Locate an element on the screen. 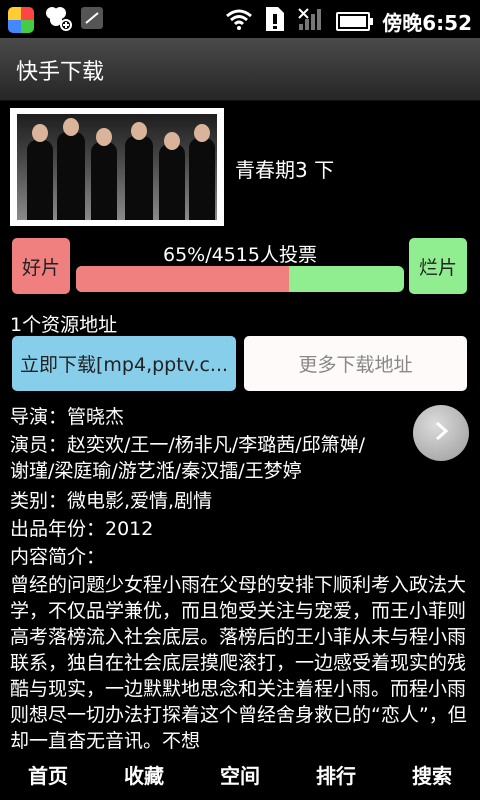 Image resolution: width=480 pixels, height=800 pixels. signal-icon is located at coordinates (311, 21).